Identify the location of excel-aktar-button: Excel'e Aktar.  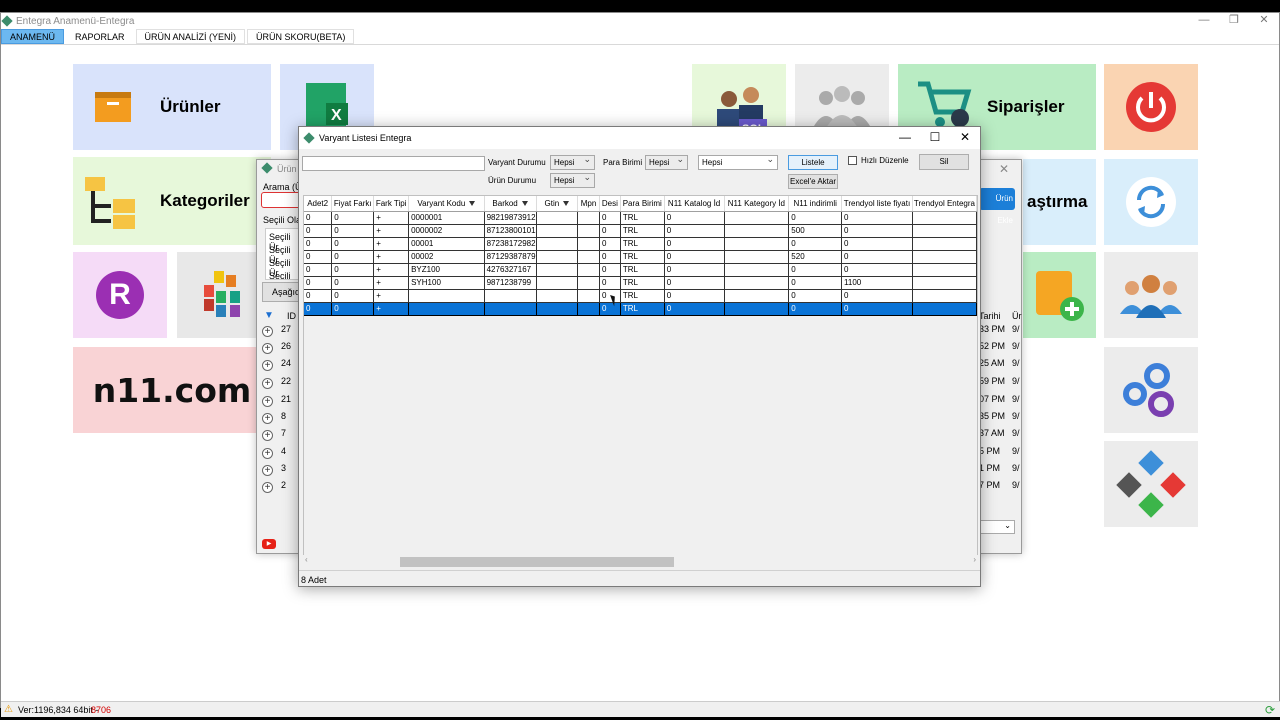
(813, 181).